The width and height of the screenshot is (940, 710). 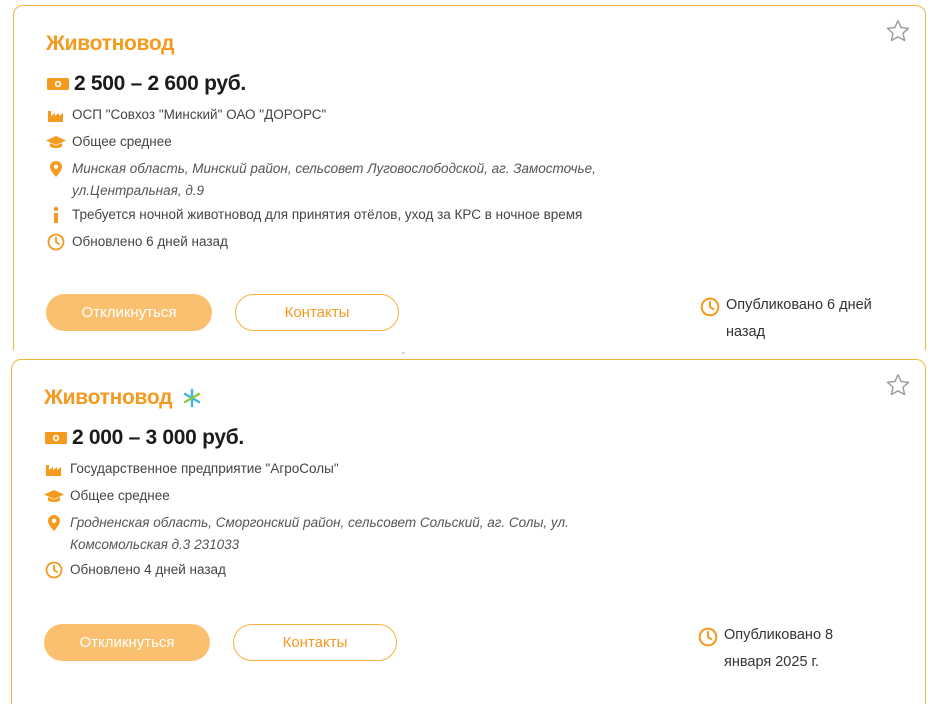 I want to click on company-row: Государственное предприятие "АгроСолы", so click(x=191, y=470).